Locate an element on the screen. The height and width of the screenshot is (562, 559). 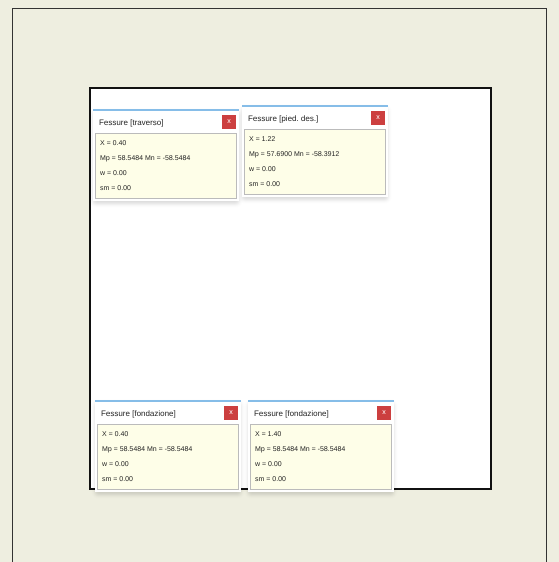
panel-title: Fessure [pied. des.] is located at coordinates (283, 118).